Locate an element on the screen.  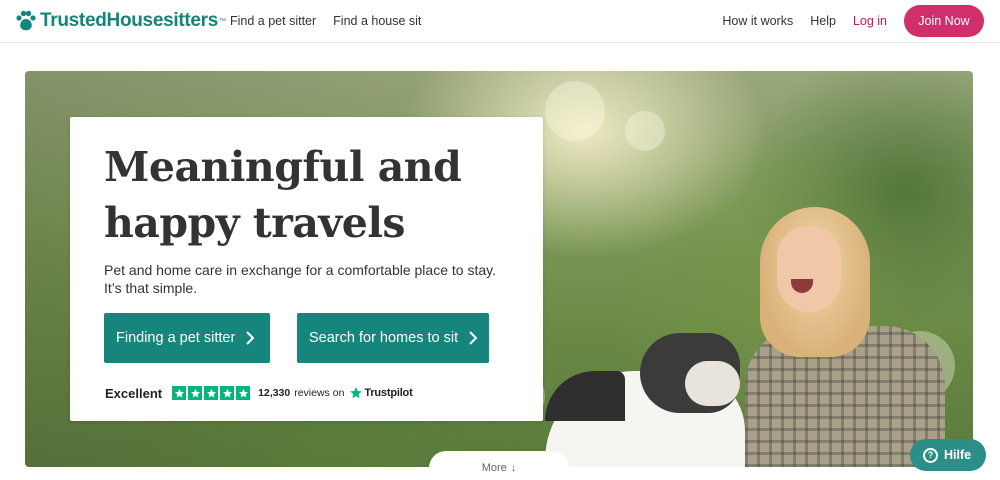
trustpilot-logo-icon is located at coordinates (356, 393).